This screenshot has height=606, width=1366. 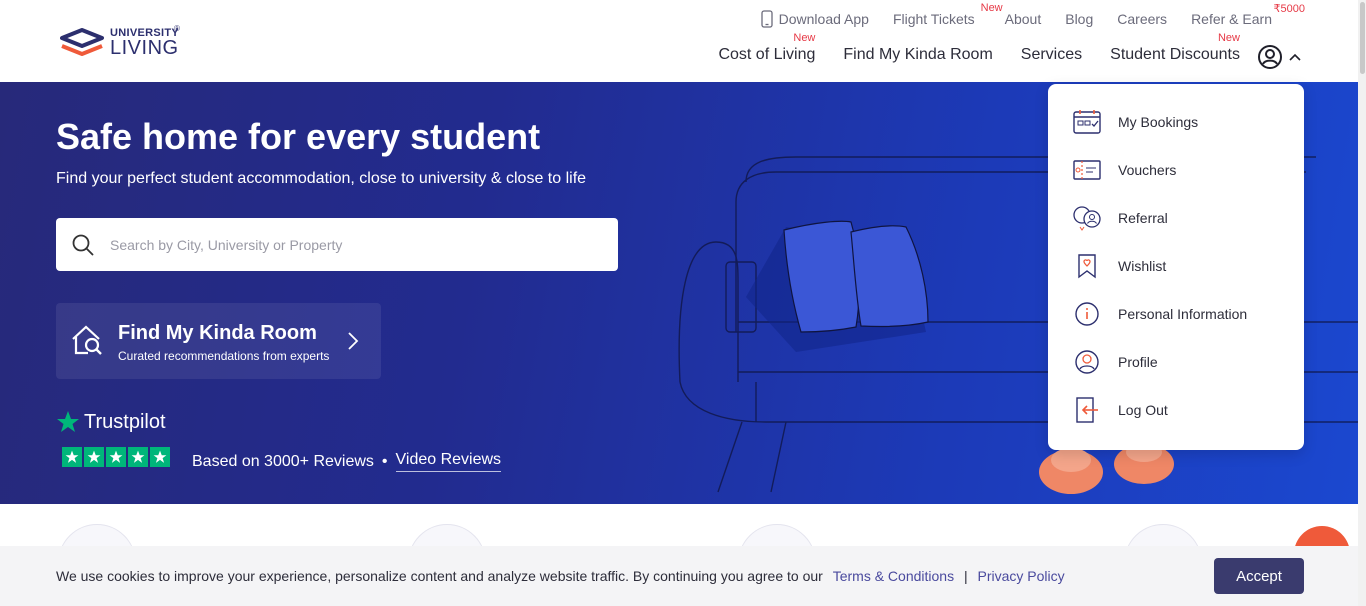 I want to click on trustpilot-rating-stars, so click(x=116, y=457).